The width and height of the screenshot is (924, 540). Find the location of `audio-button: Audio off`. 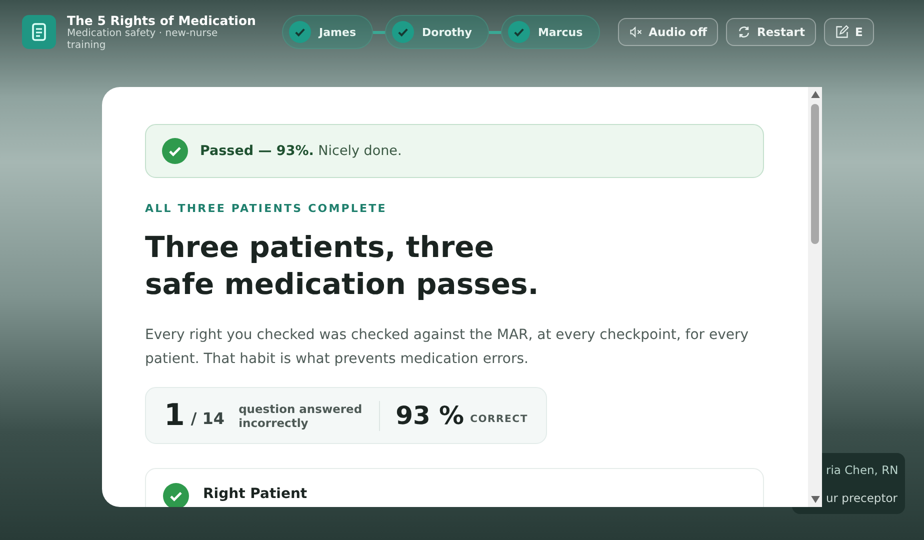

audio-button: Audio off is located at coordinates (668, 32).